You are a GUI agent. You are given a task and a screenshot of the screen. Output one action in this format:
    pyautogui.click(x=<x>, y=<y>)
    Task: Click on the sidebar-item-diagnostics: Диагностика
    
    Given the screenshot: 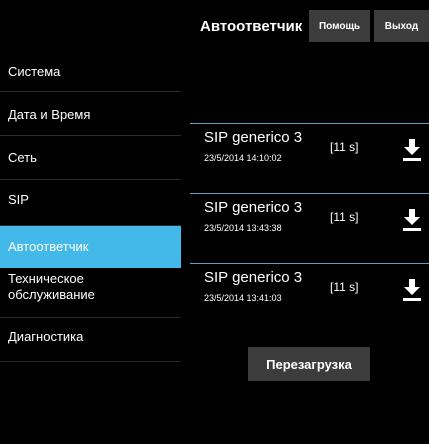 What is the action you would take?
    pyautogui.click(x=90, y=340)
    